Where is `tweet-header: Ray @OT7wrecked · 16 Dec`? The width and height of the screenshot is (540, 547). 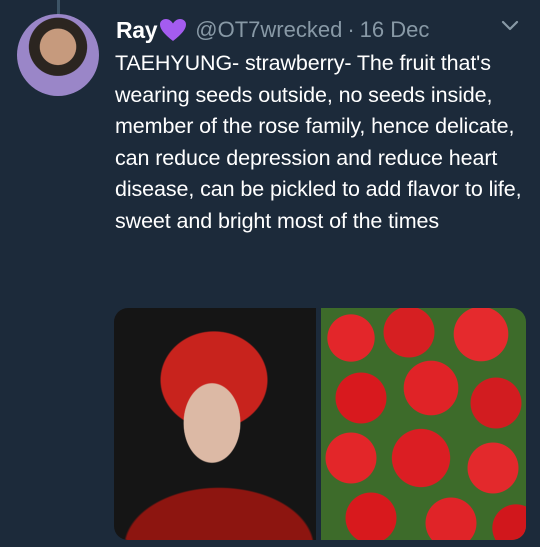 tweet-header: Ray @OT7wrecked · 16 Dec is located at coordinates (318, 30).